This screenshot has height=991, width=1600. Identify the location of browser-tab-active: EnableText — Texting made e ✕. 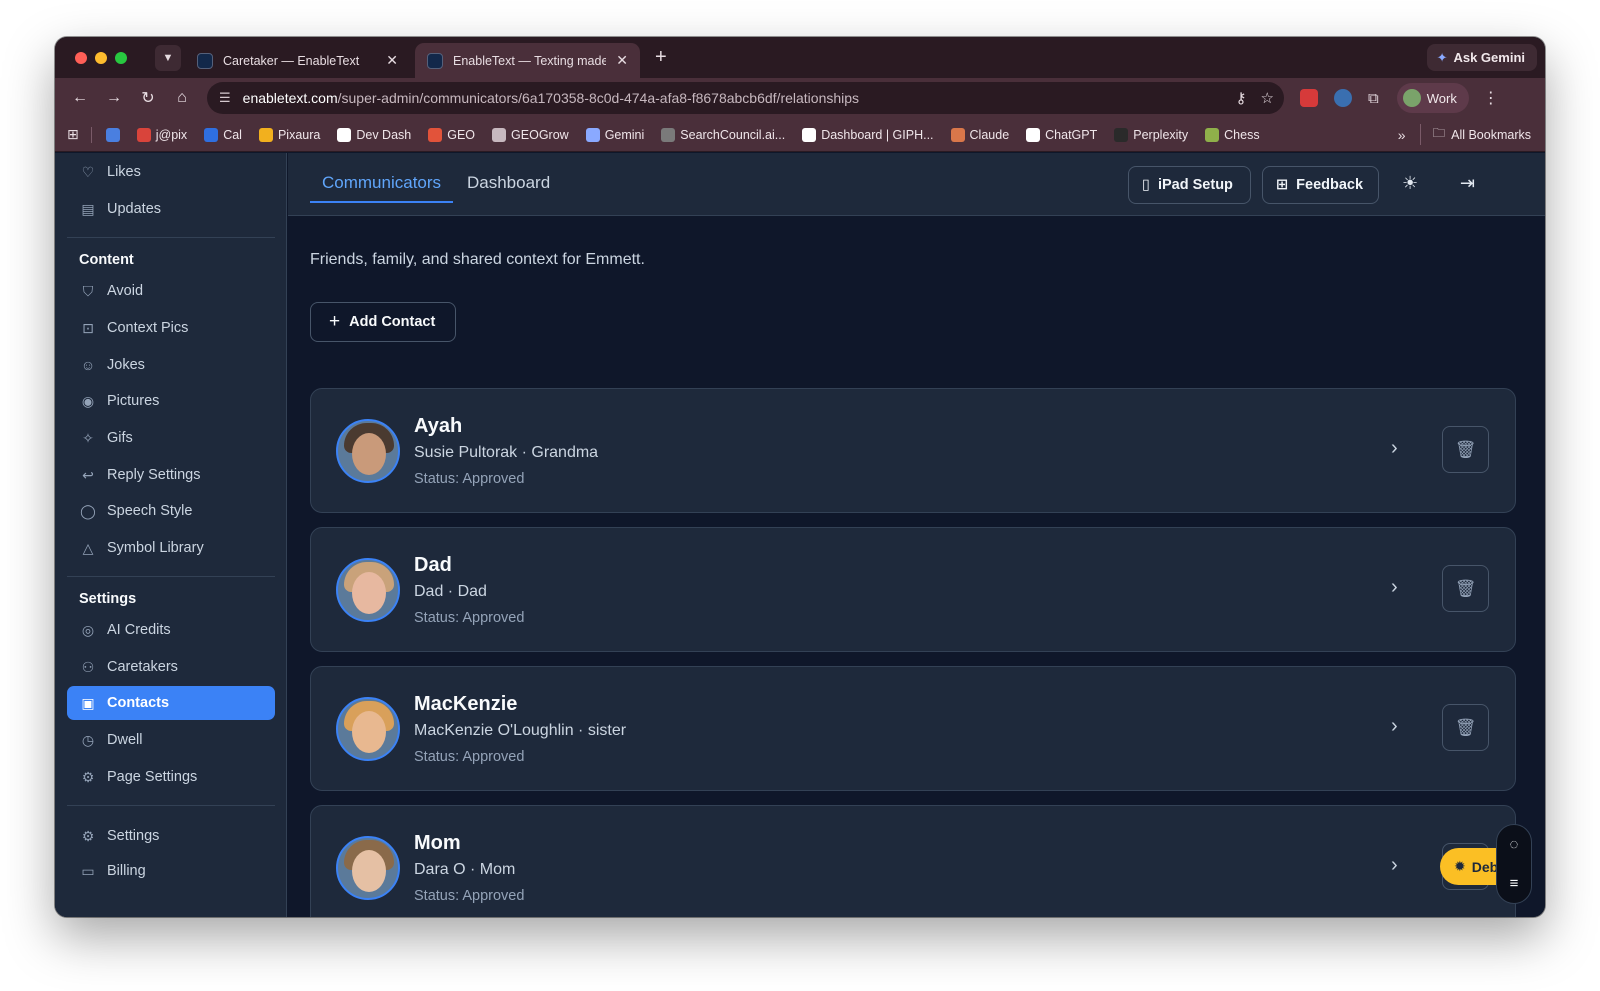
(527, 60).